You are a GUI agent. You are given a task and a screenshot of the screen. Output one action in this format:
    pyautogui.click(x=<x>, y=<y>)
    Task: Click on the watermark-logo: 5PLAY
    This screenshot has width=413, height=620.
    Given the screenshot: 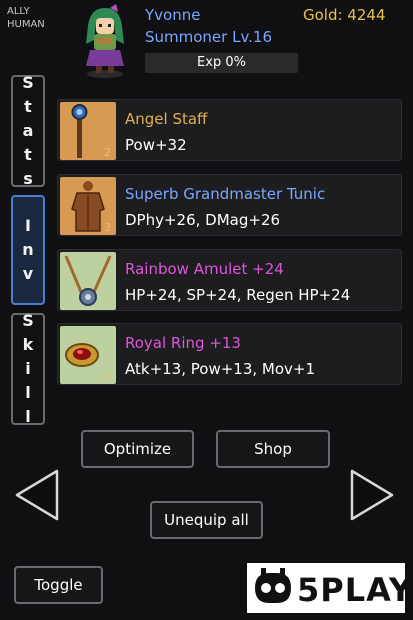 What is the action you would take?
    pyautogui.click(x=329, y=588)
    